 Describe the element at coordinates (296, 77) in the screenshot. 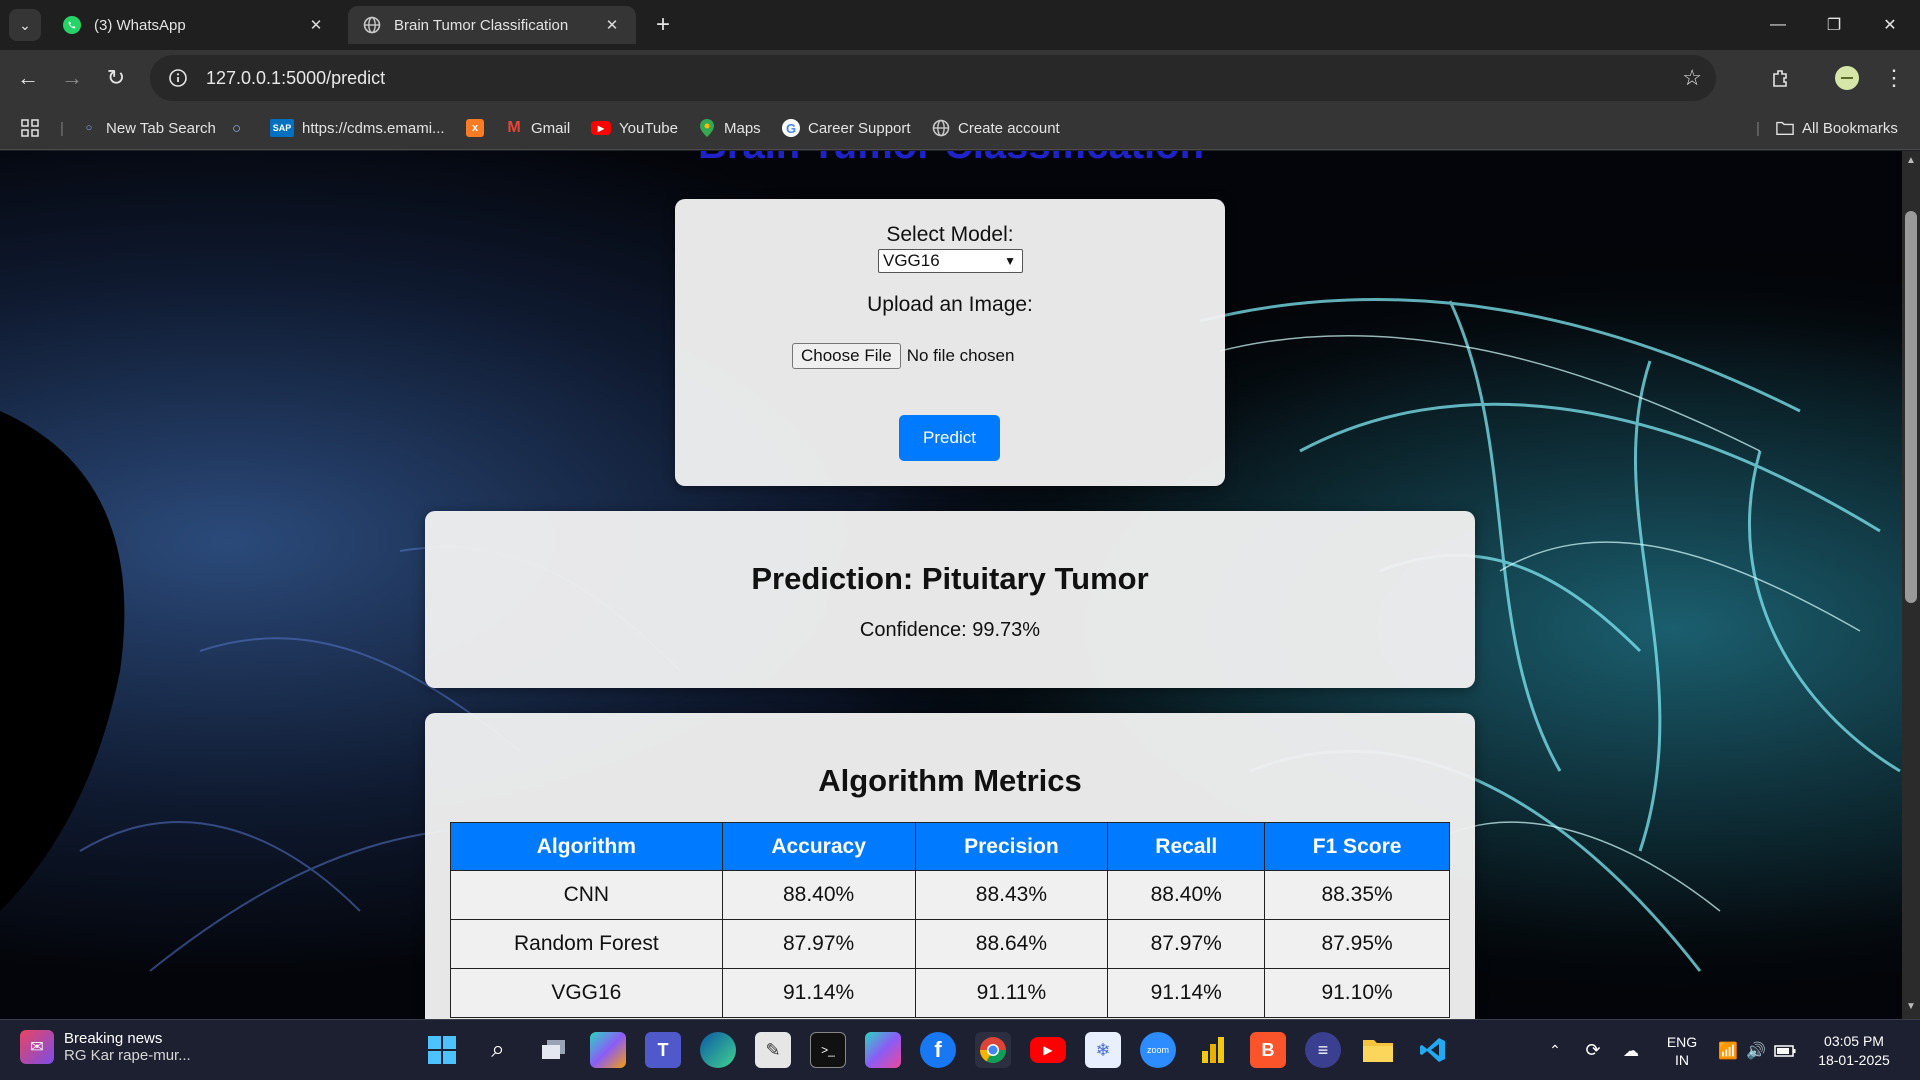

I see `url-text: 127.0.0.1:5000/predict` at that location.